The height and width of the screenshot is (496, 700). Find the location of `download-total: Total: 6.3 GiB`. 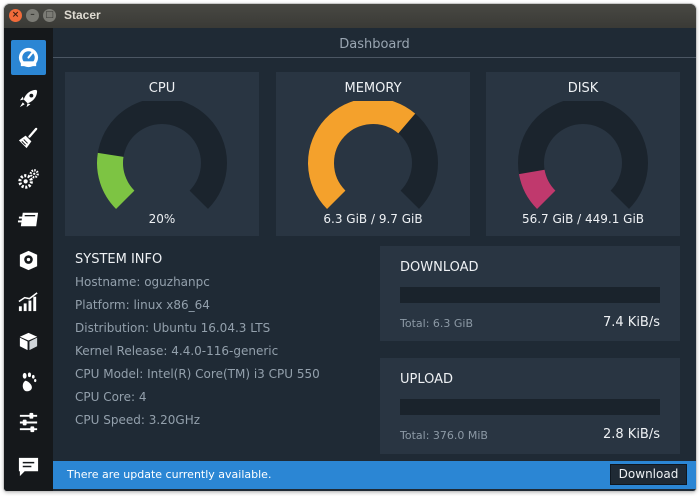

download-total: Total: 6.3 GiB is located at coordinates (437, 323).